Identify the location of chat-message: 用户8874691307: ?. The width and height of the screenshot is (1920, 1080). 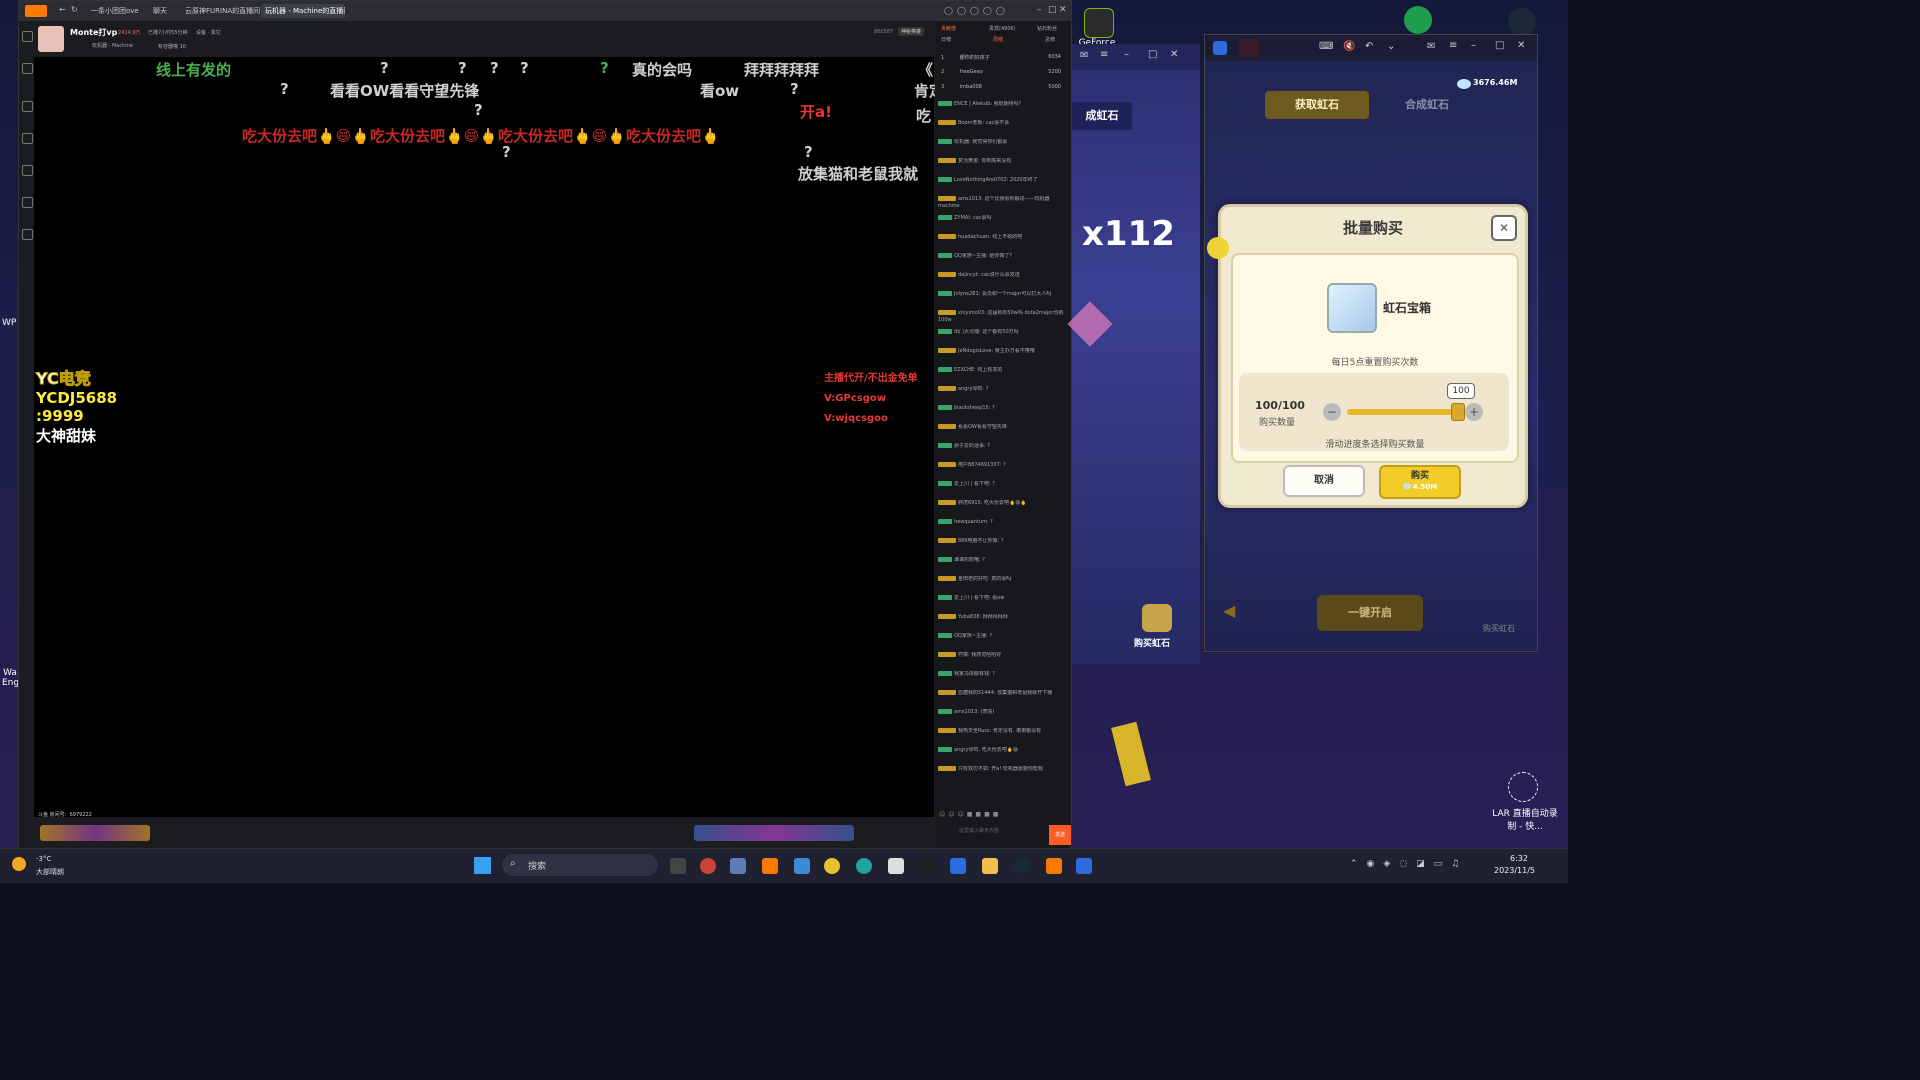
(1002, 465).